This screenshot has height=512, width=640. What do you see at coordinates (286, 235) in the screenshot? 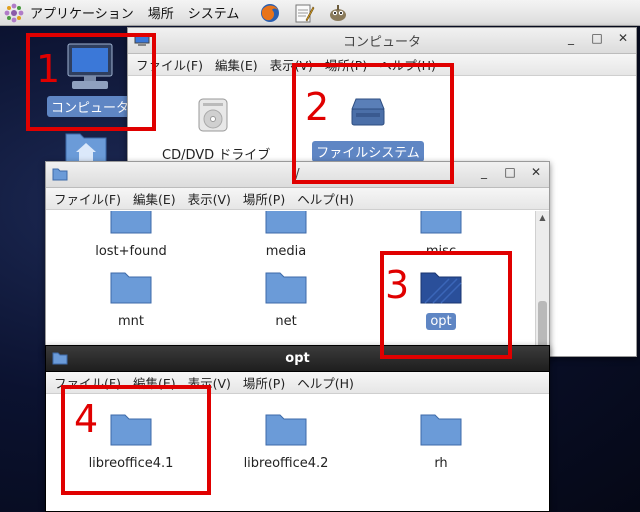
I see `folder-media: media` at bounding box center [286, 235].